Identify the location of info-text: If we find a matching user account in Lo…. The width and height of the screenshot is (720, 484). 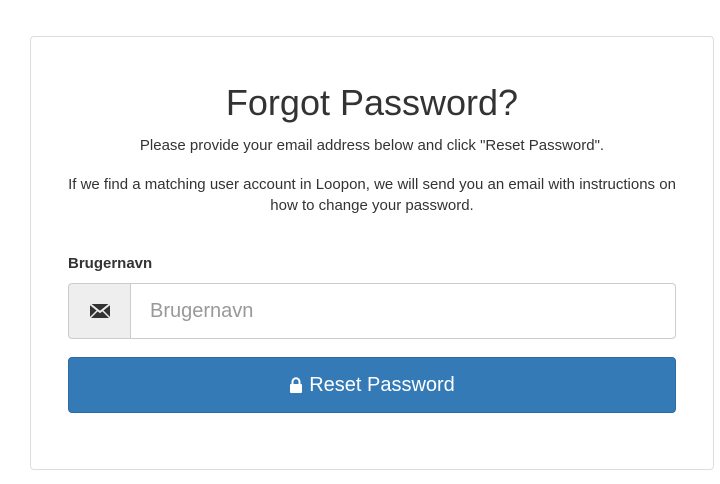
(372, 195).